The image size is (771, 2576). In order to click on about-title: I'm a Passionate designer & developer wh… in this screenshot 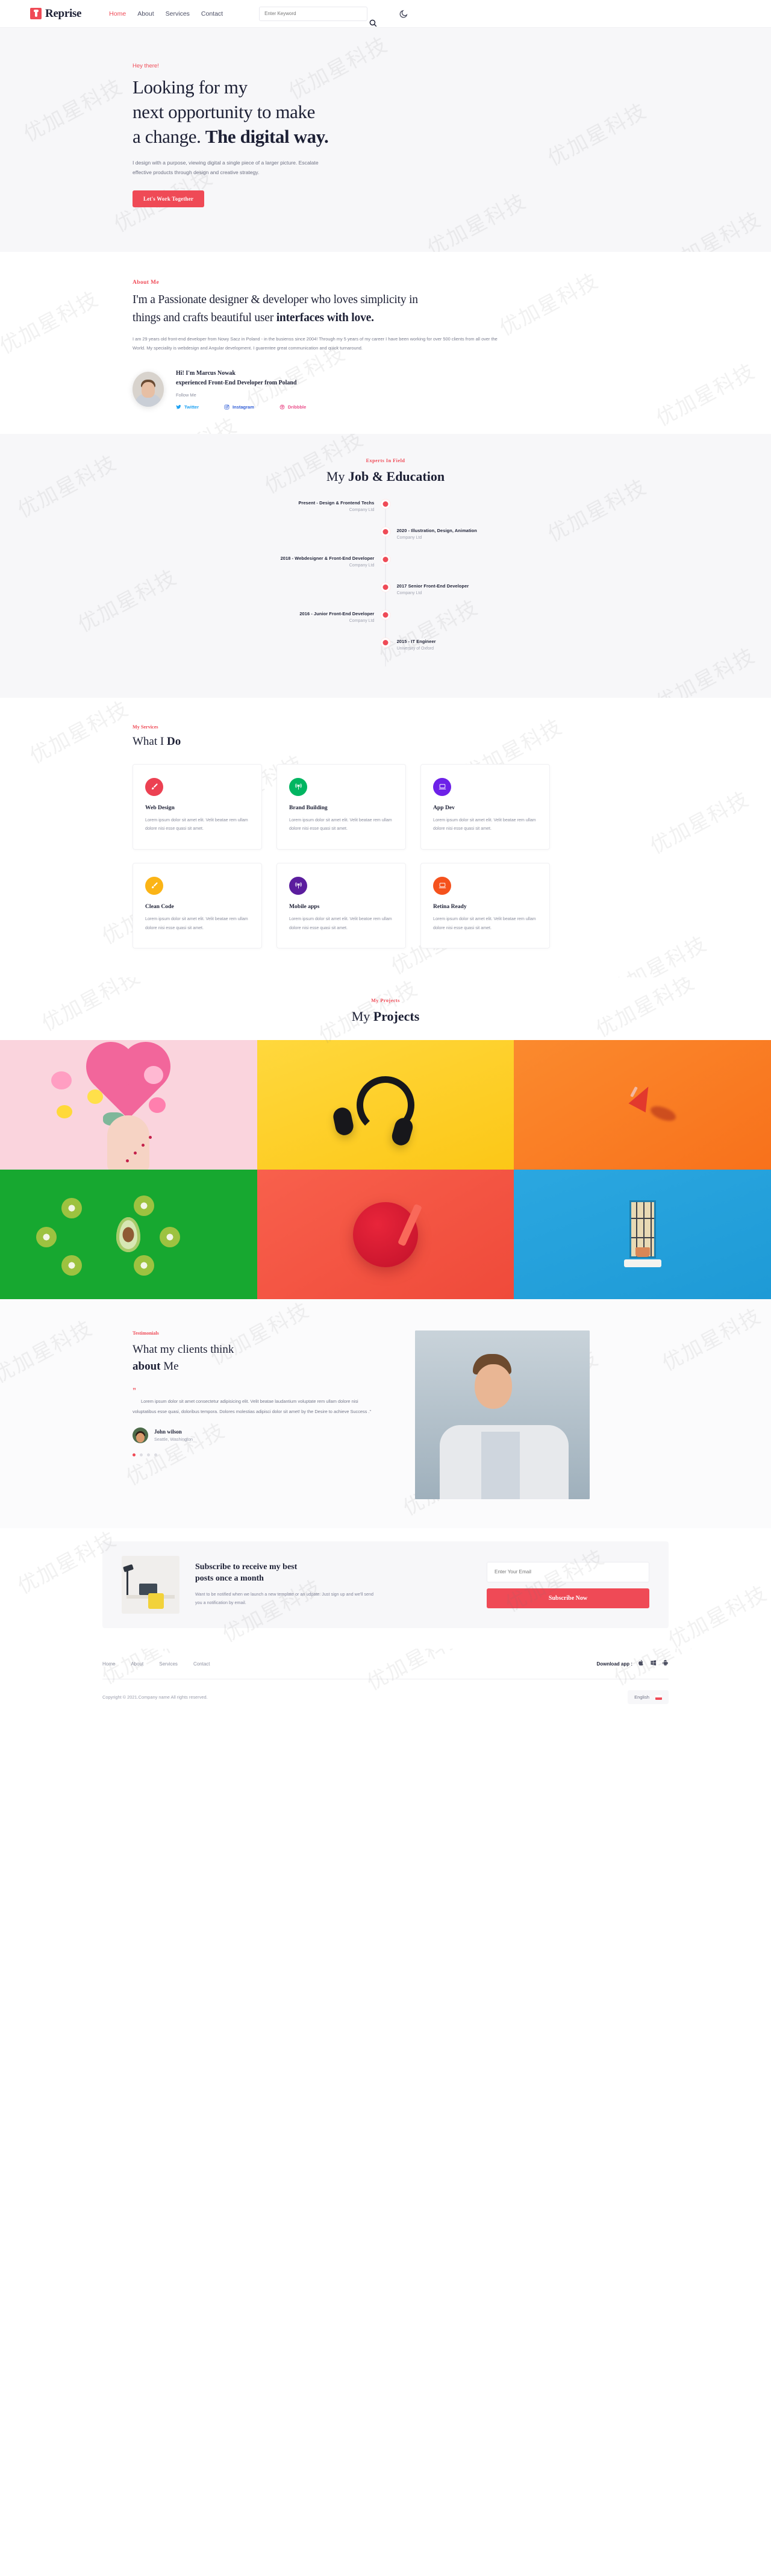, I will do `click(277, 309)`.